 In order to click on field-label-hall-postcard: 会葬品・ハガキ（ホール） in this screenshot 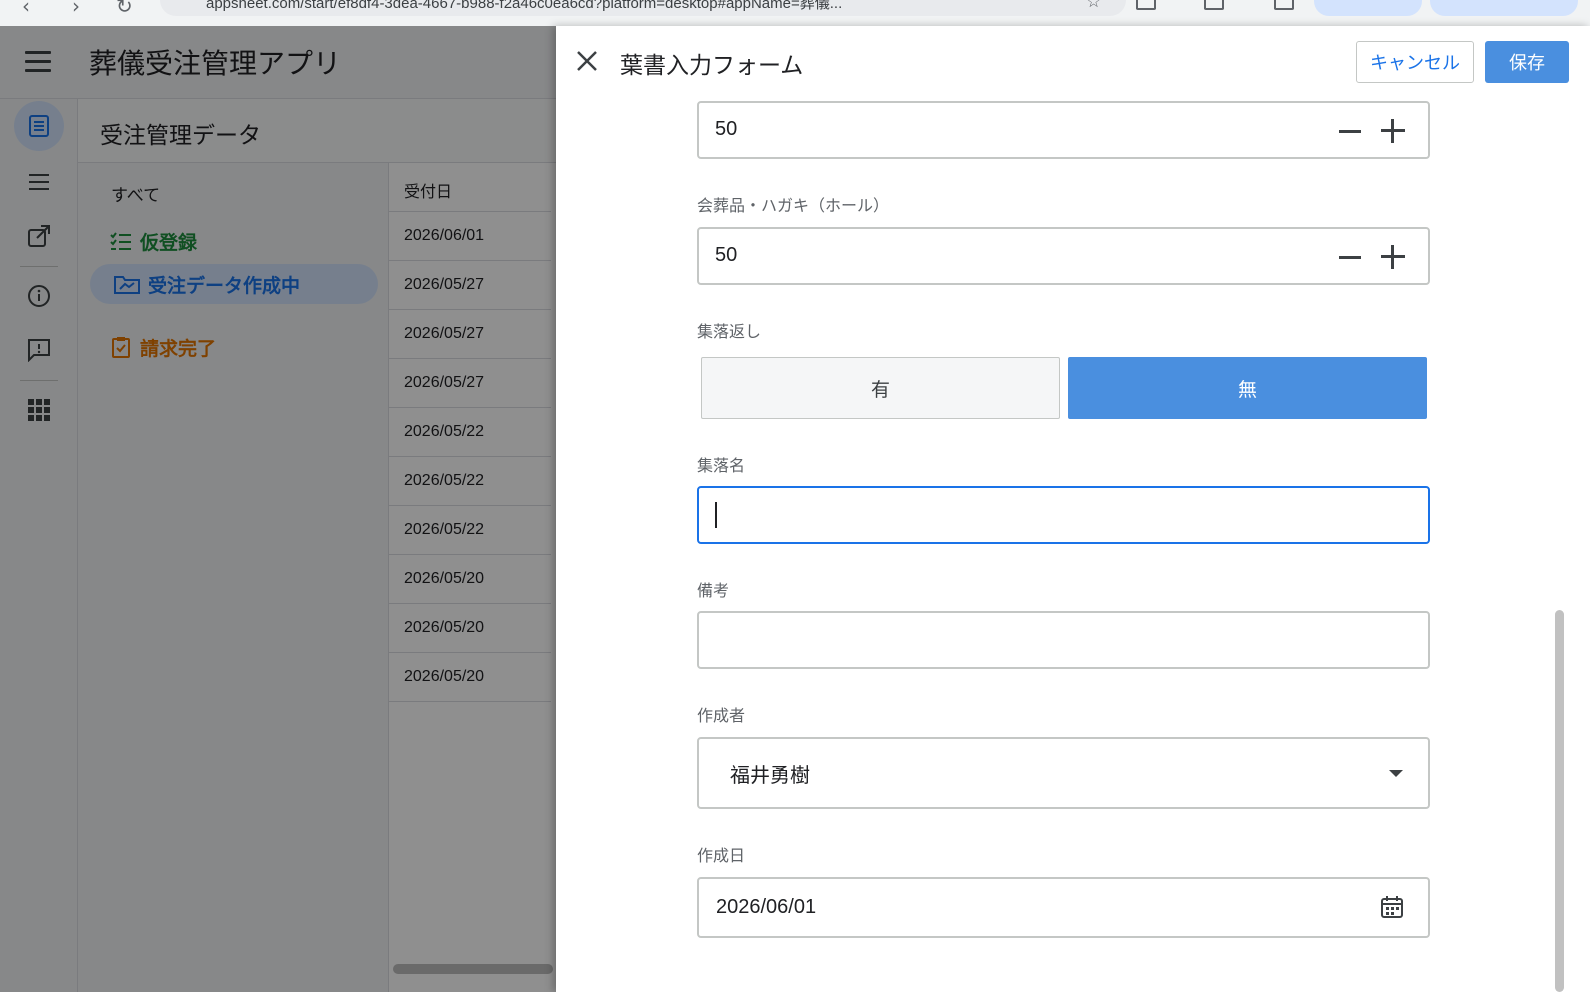, I will do `click(793, 205)`.